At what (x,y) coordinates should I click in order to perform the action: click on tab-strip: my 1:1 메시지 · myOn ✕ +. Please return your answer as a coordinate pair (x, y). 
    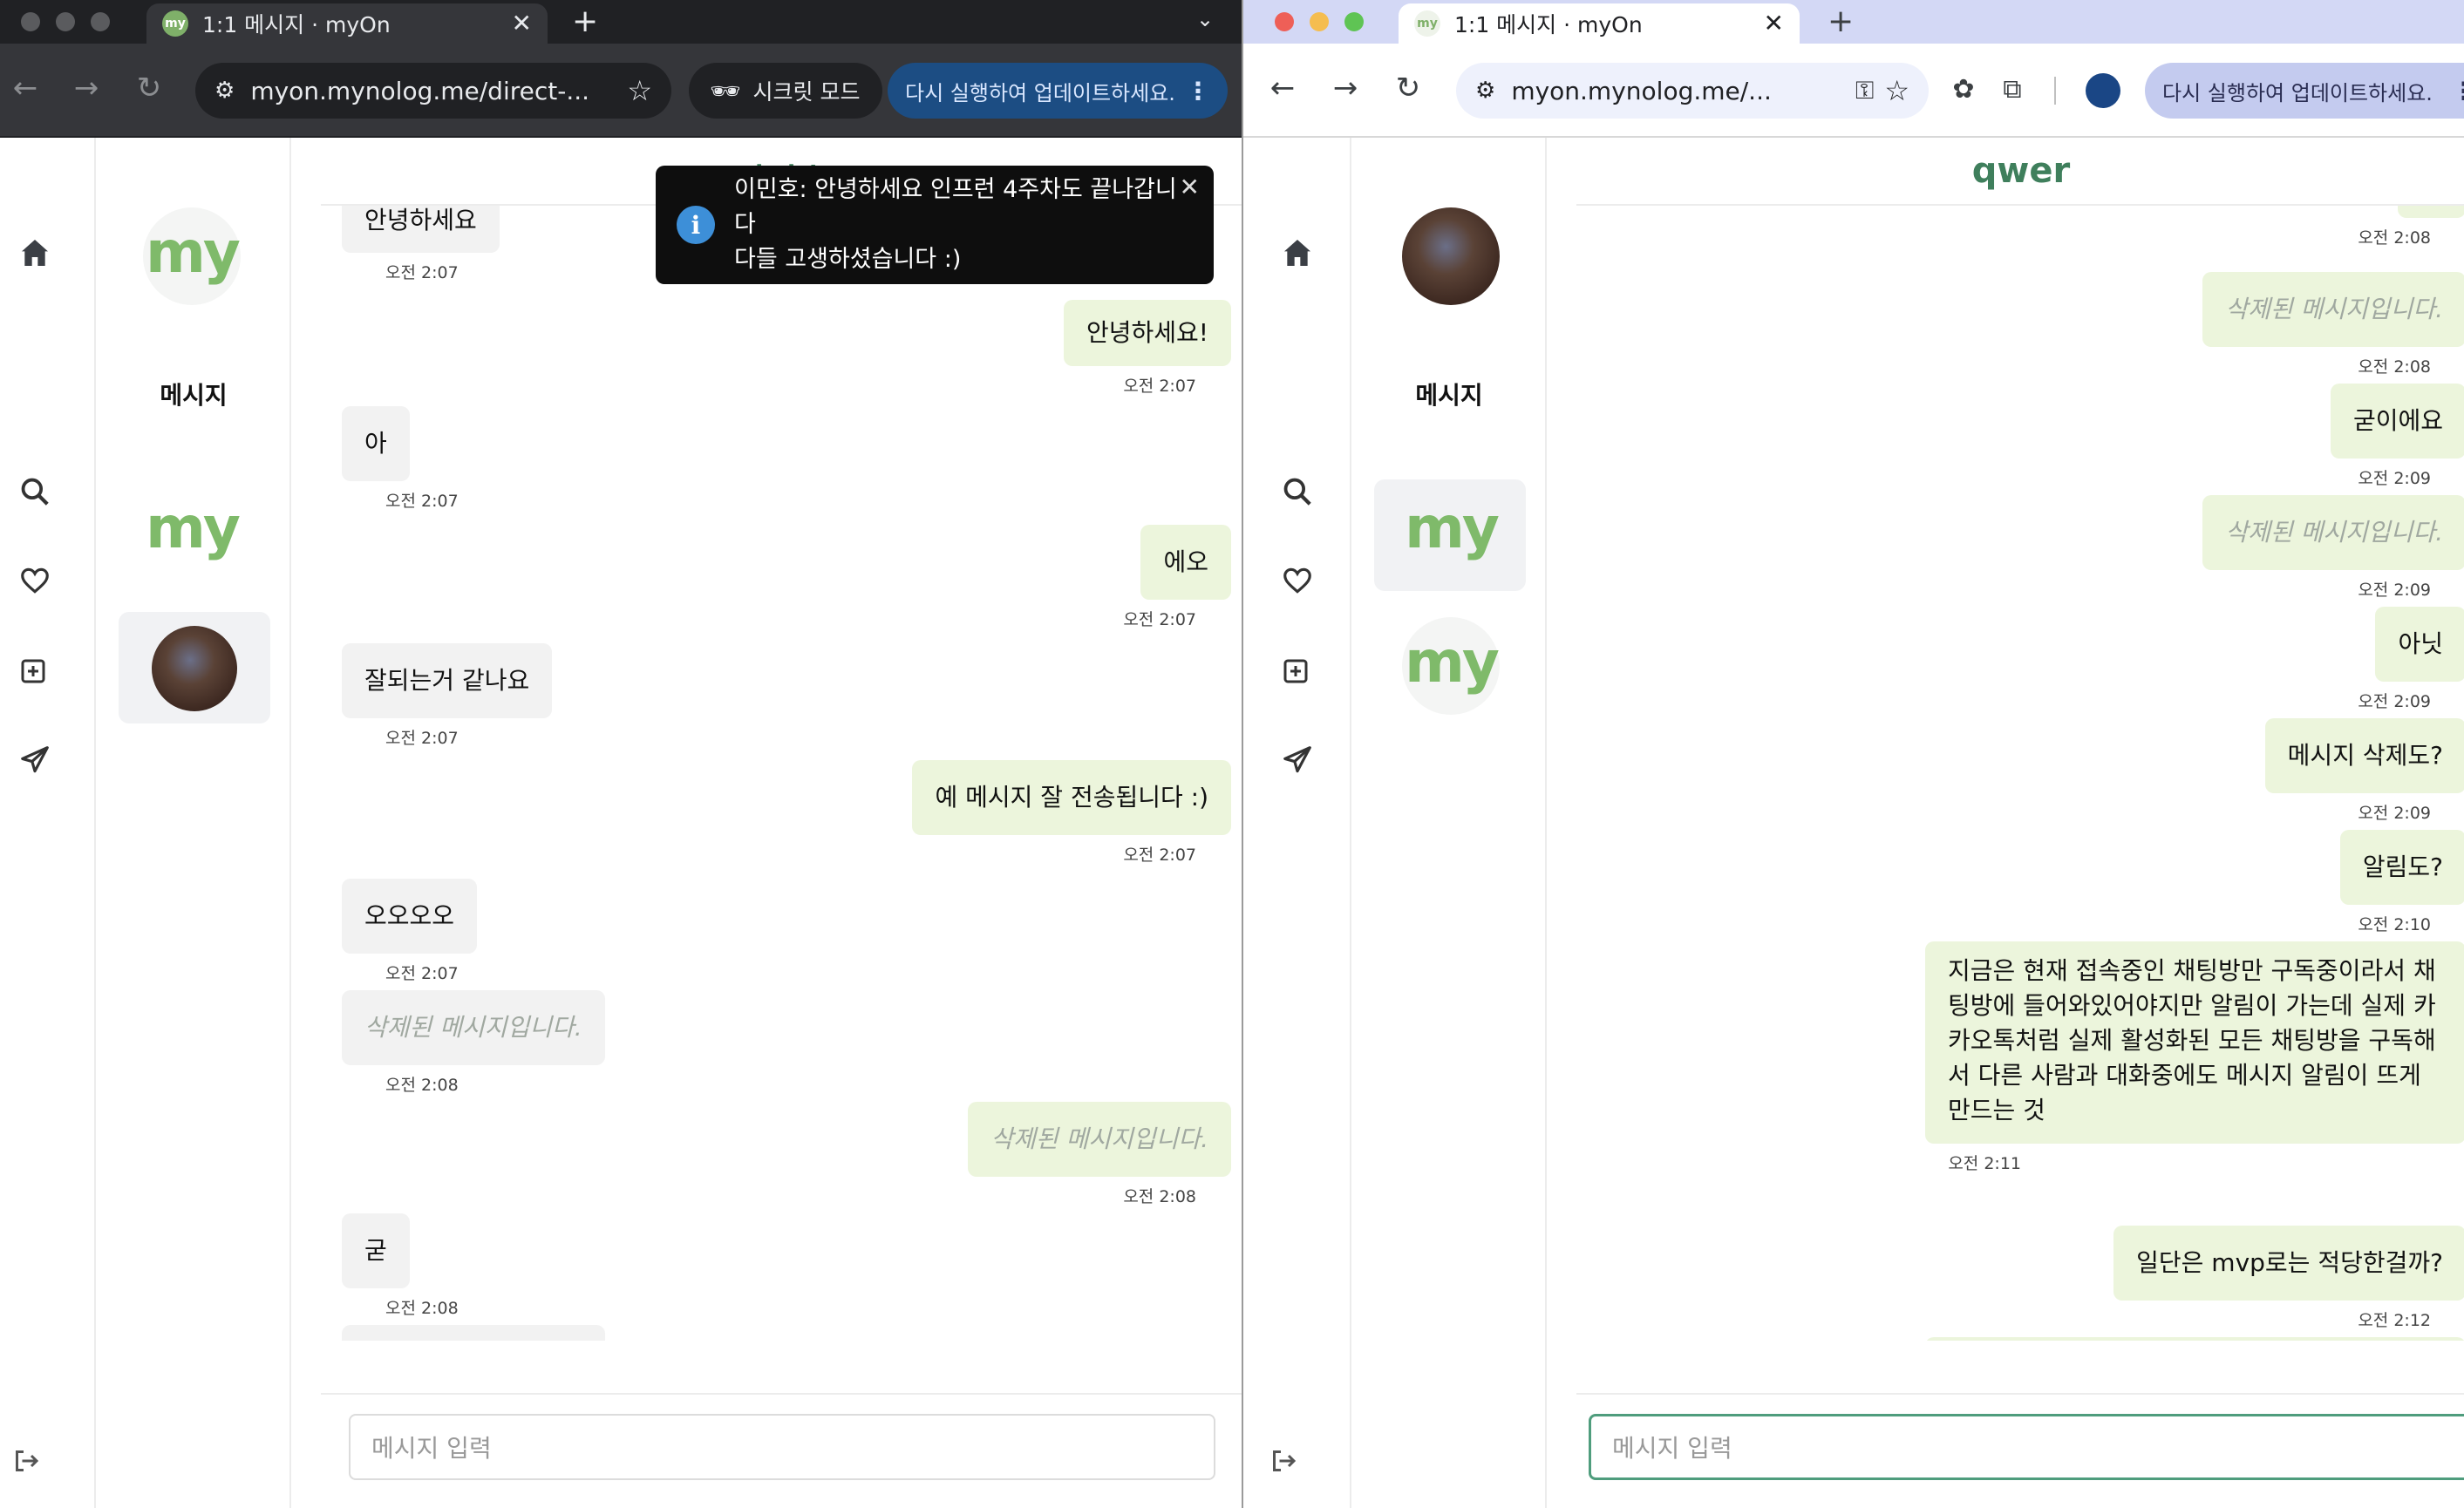
    Looking at the image, I should click on (1853, 22).